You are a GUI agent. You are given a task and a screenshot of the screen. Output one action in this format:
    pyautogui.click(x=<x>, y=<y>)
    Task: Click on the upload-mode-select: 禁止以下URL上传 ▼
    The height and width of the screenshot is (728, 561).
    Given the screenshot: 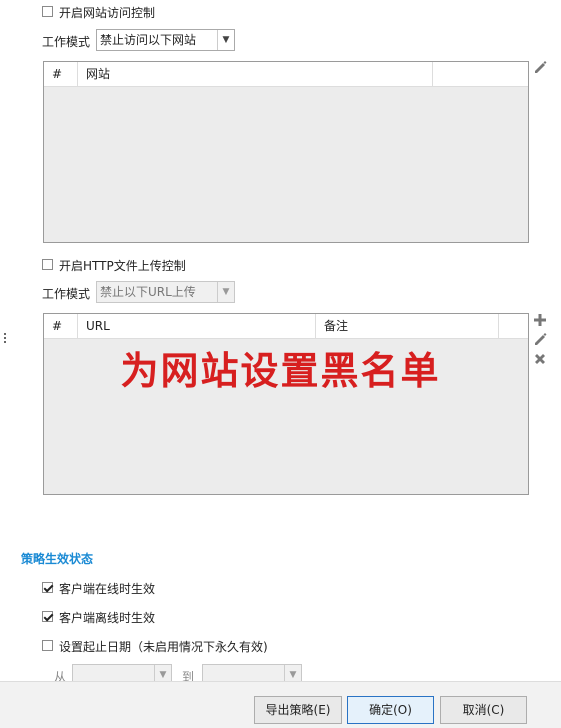 What is the action you would take?
    pyautogui.click(x=165, y=292)
    